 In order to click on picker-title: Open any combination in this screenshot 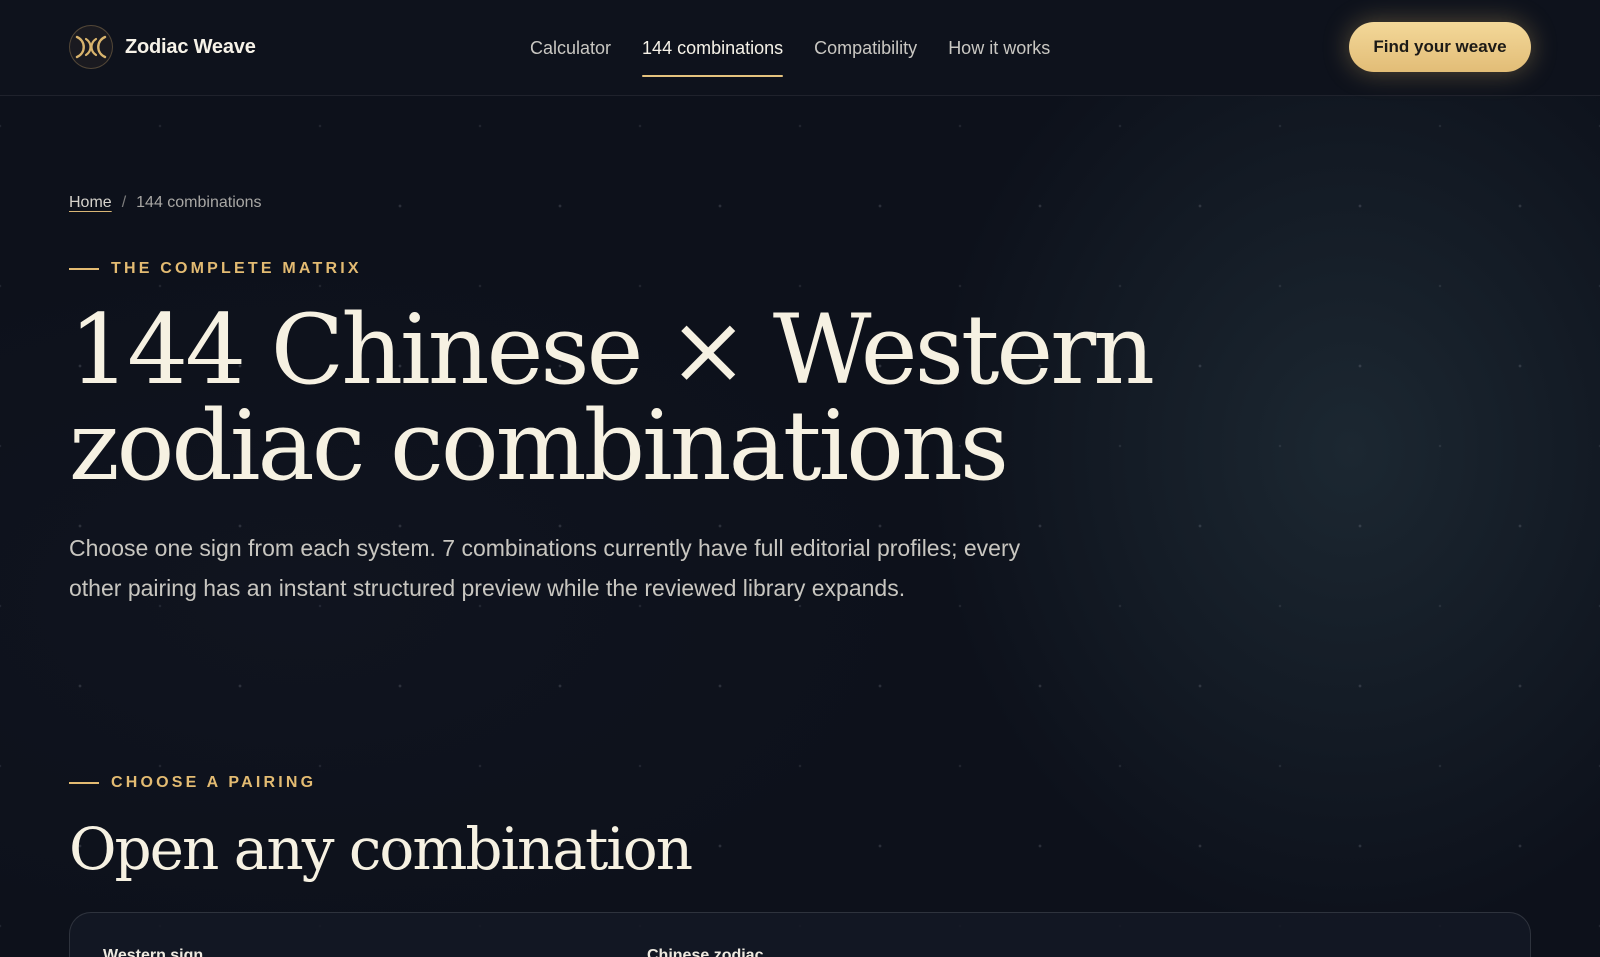, I will do `click(381, 849)`.